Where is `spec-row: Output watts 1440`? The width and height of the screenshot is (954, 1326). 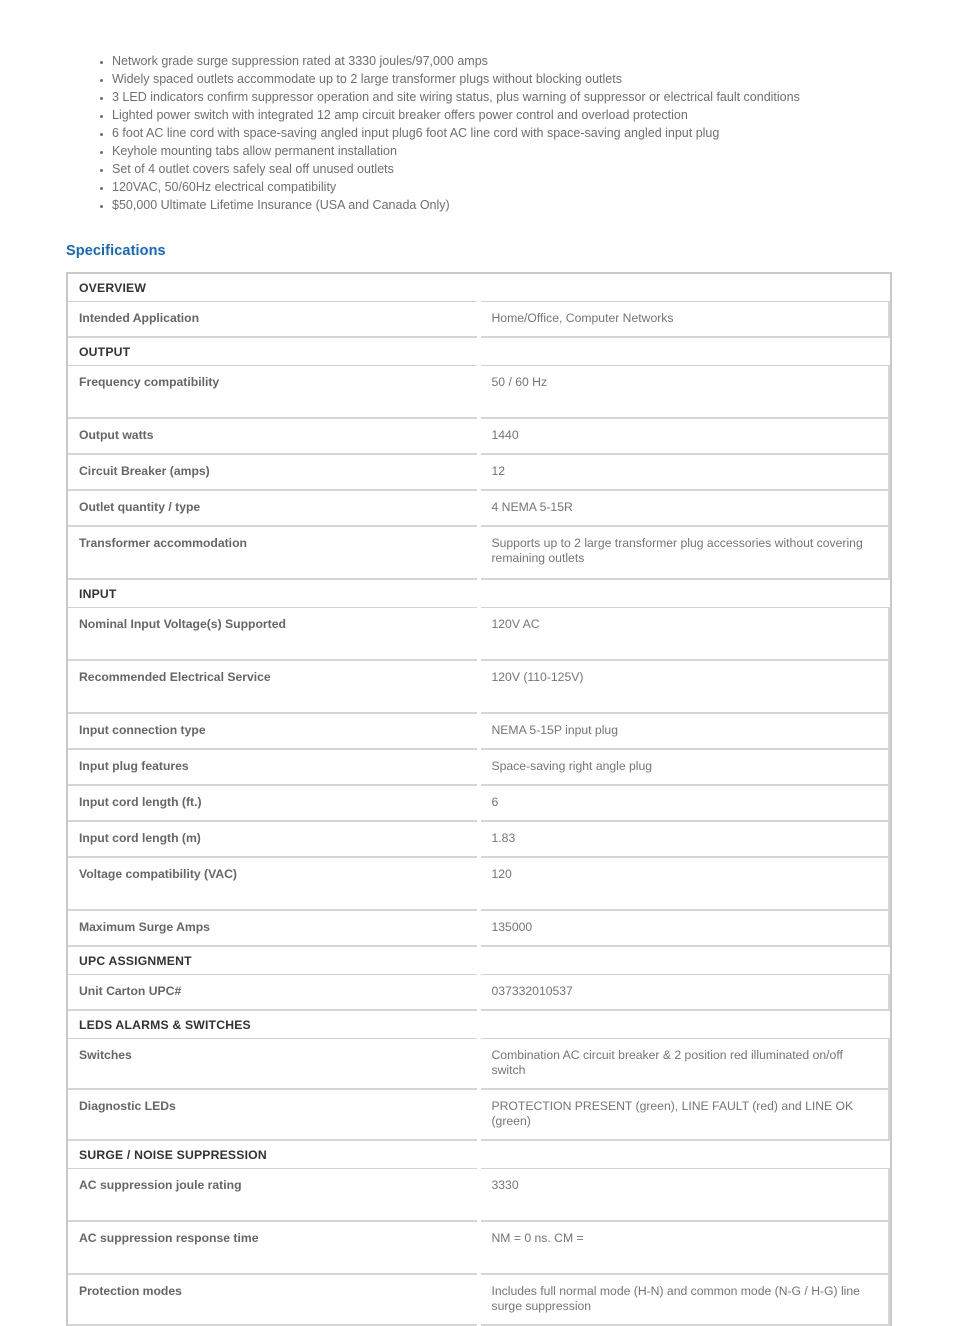
spec-row: Output watts 1440 is located at coordinates (479, 436).